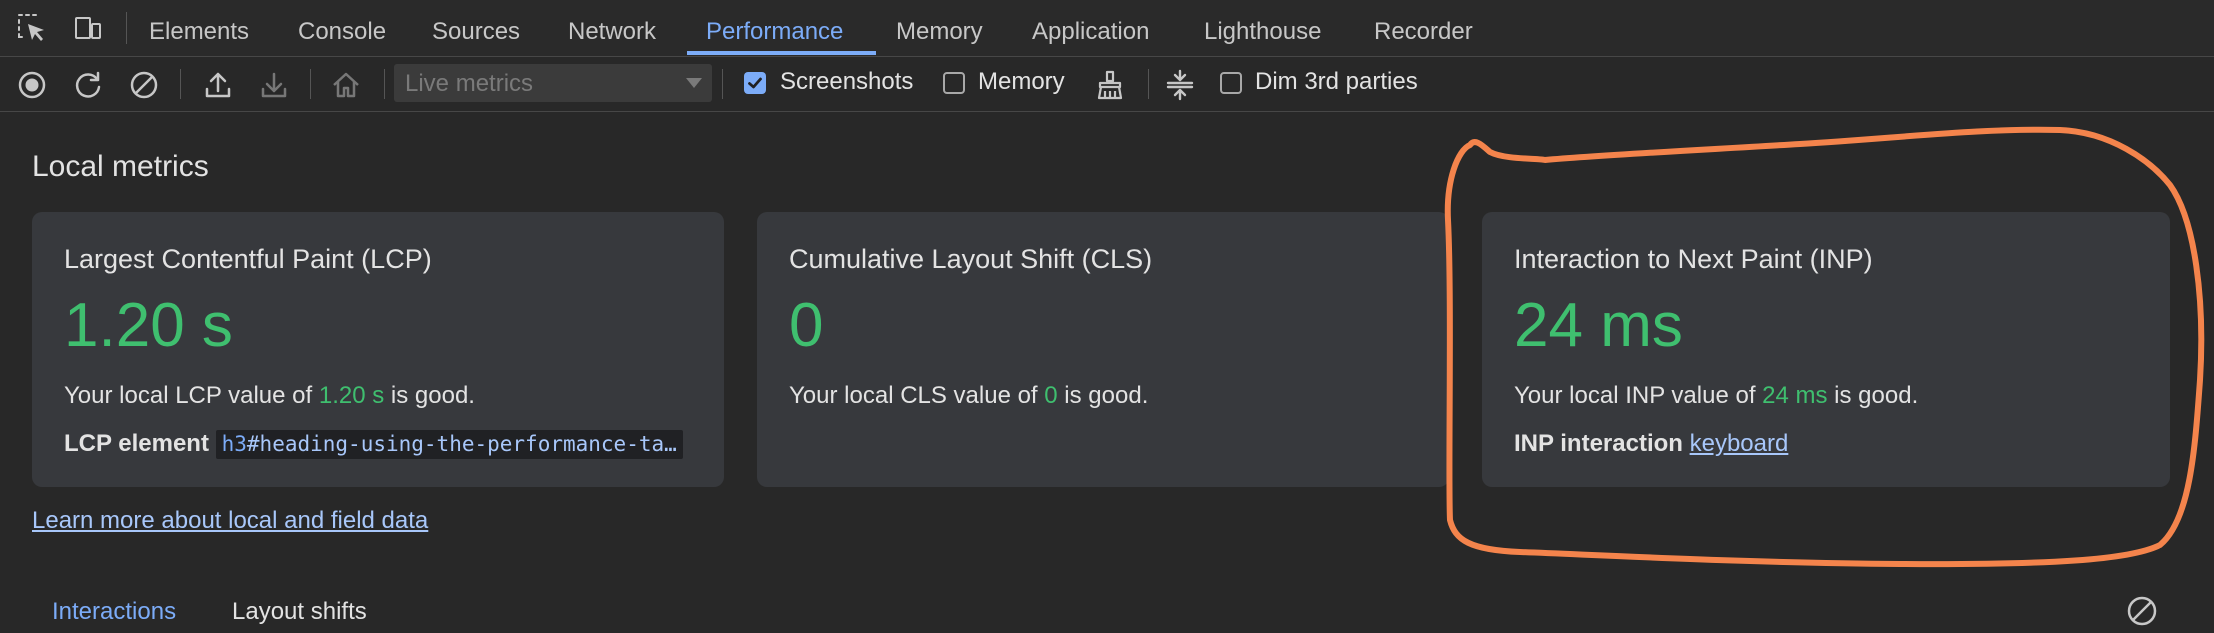  What do you see at coordinates (1598, 443) in the screenshot?
I see `inp-interaction-label: INP interaction` at bounding box center [1598, 443].